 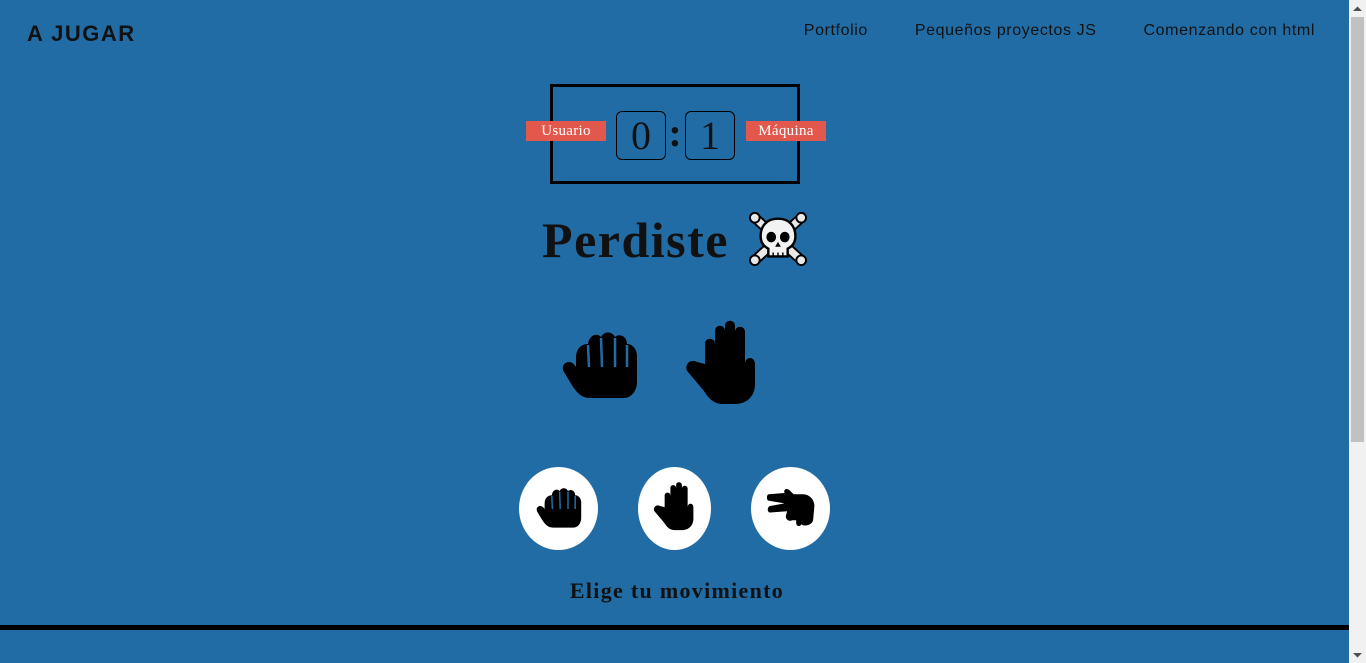 I want to click on scrollbar-thumb, so click(x=1357, y=229).